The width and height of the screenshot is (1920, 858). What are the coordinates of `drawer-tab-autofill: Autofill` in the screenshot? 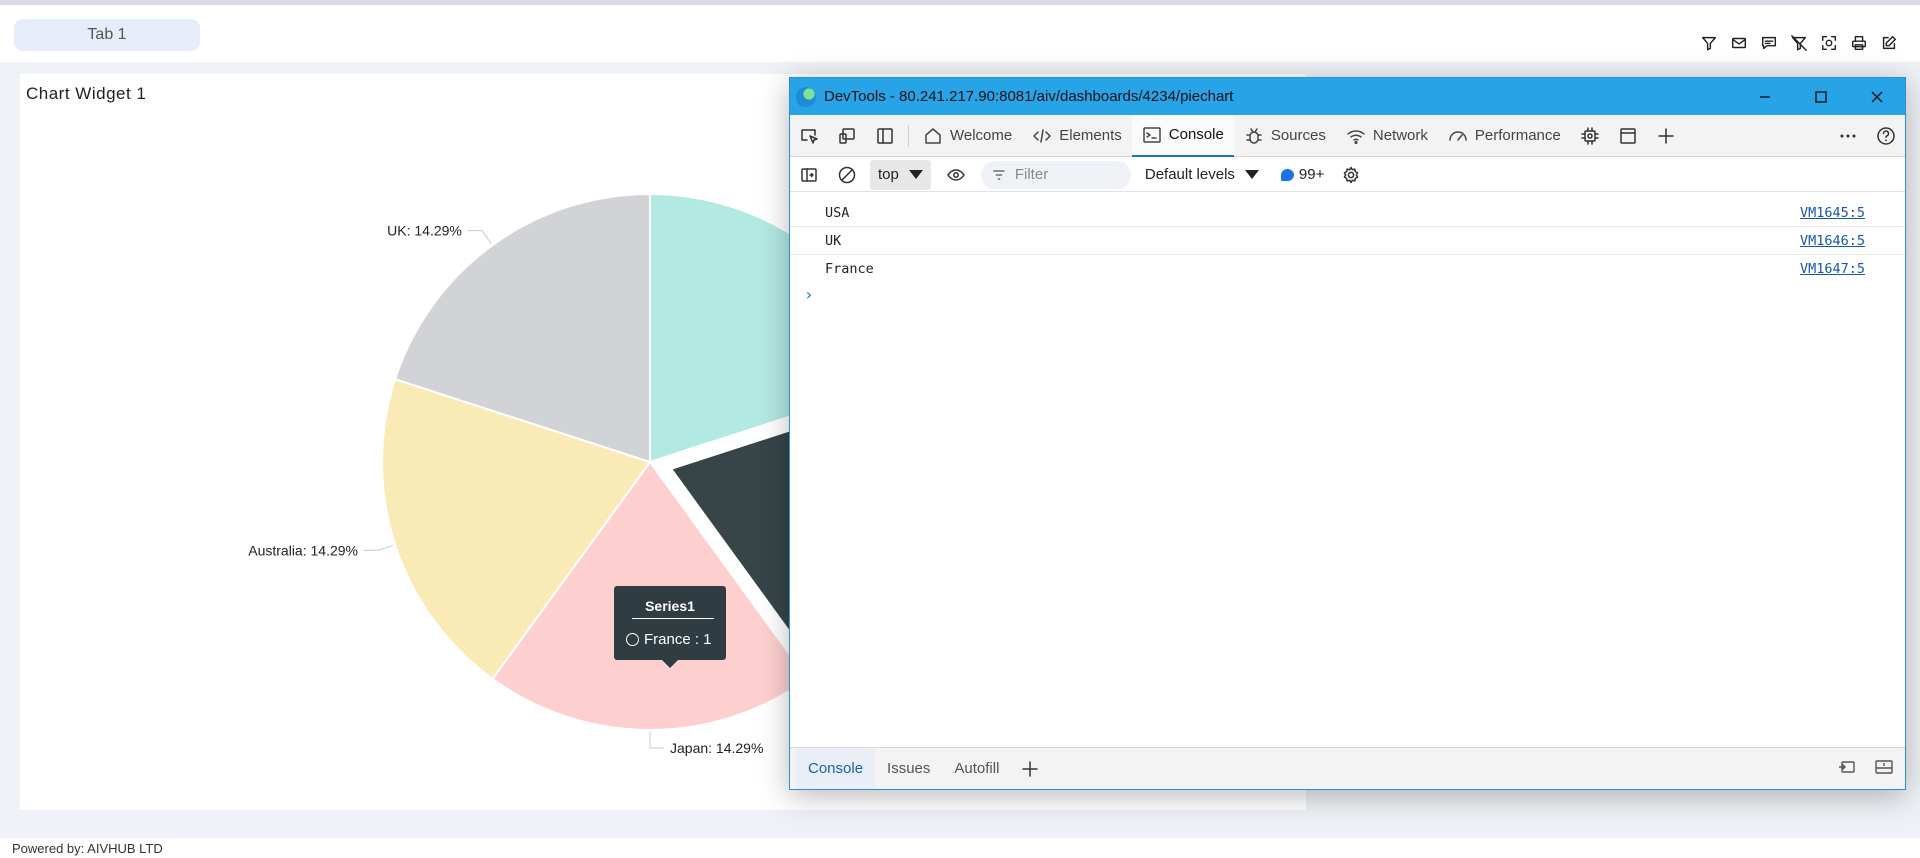 It's located at (976, 769).